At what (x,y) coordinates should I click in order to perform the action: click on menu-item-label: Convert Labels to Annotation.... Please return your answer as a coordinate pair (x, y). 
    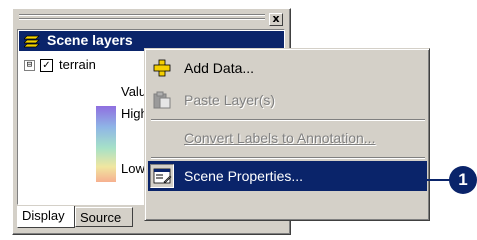
    Looking at the image, I should click on (280, 138).